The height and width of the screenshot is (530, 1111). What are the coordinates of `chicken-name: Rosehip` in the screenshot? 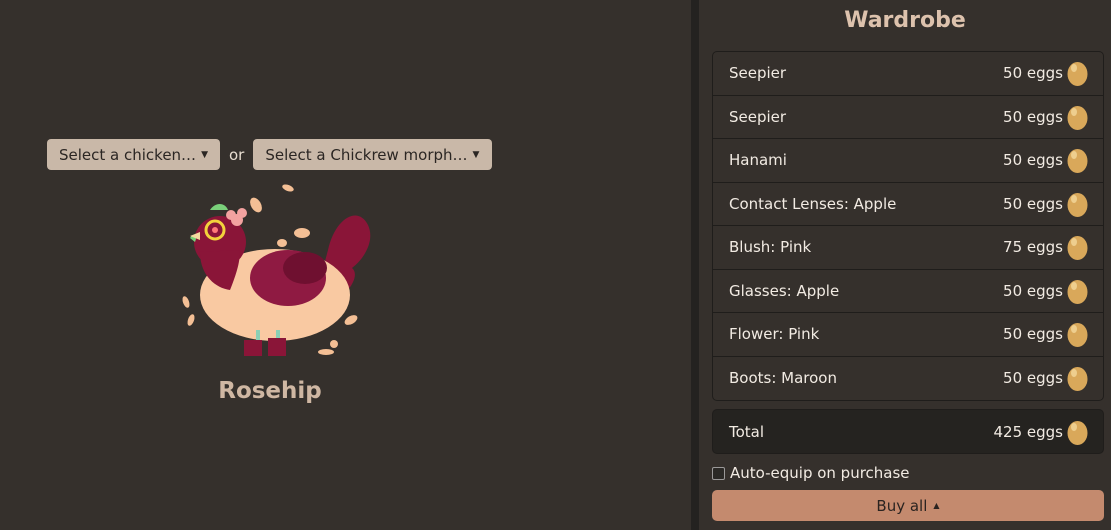 It's located at (270, 391).